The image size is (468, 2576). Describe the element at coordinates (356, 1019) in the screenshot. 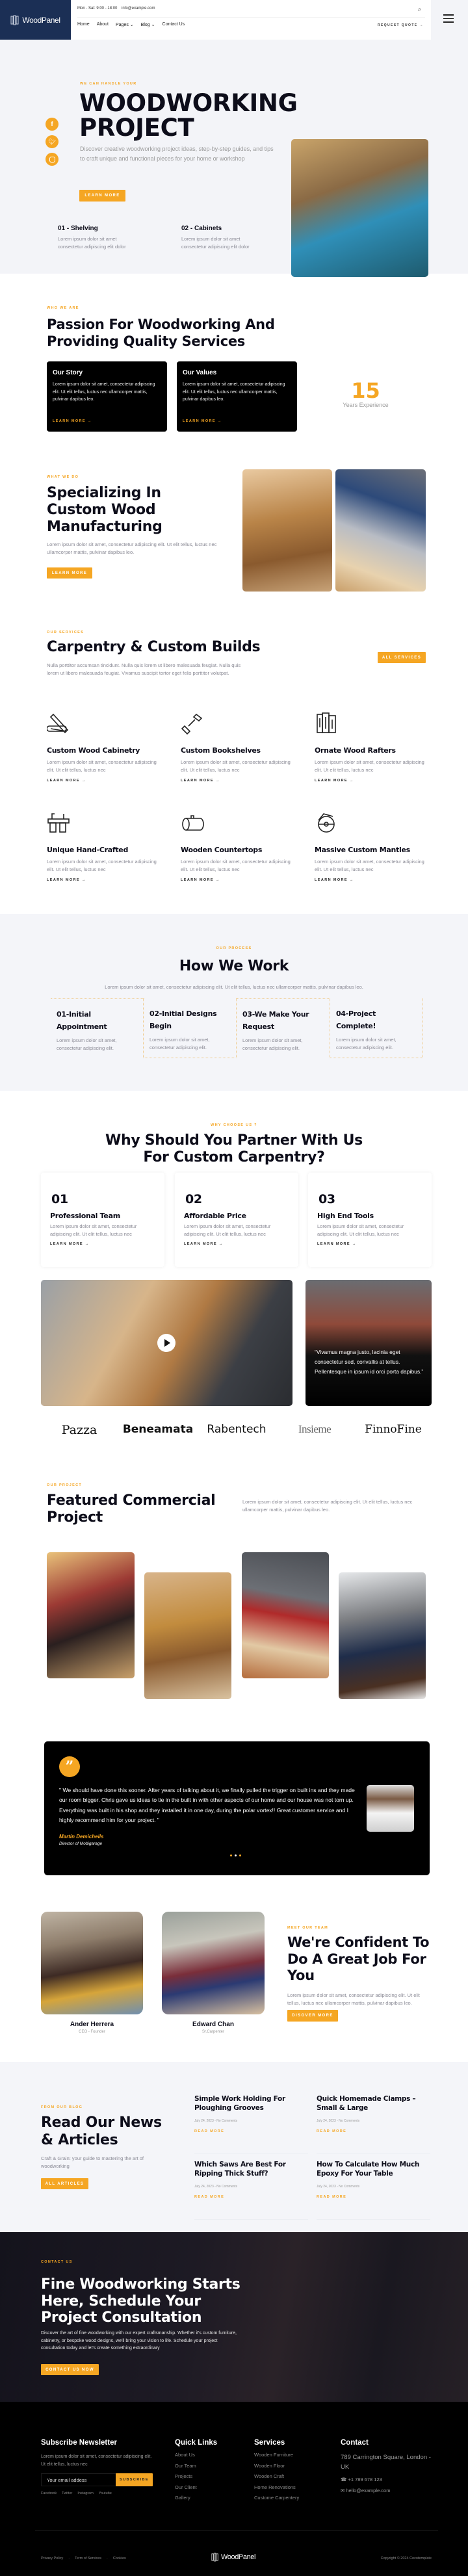

I see `step-title: 04-Project Complete!` at that location.